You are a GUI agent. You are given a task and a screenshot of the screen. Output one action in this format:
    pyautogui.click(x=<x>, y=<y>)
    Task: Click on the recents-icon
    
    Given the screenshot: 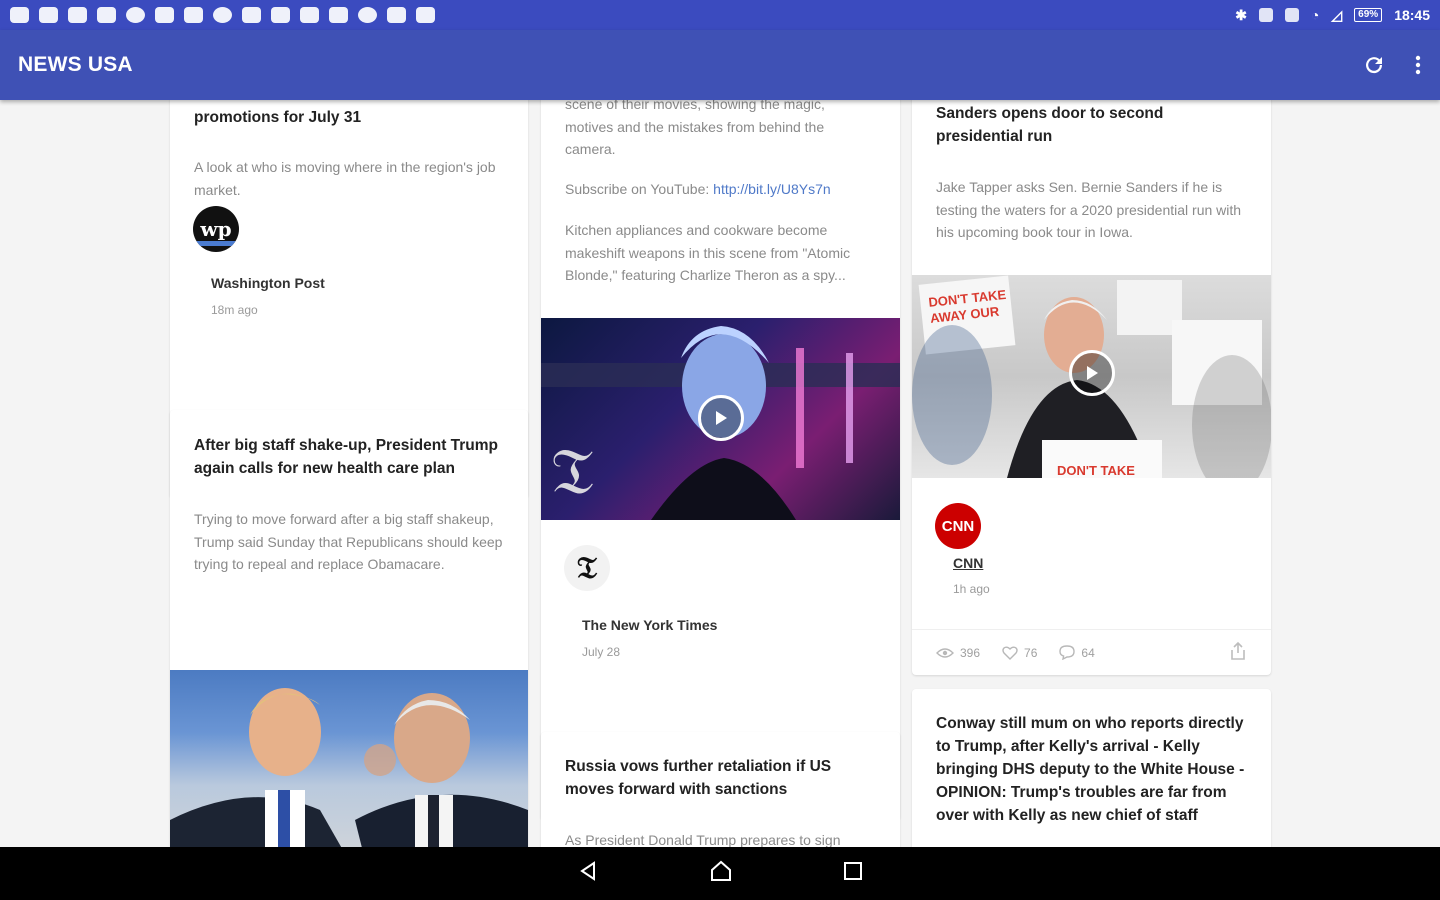 What is the action you would take?
    pyautogui.click(x=853, y=873)
    